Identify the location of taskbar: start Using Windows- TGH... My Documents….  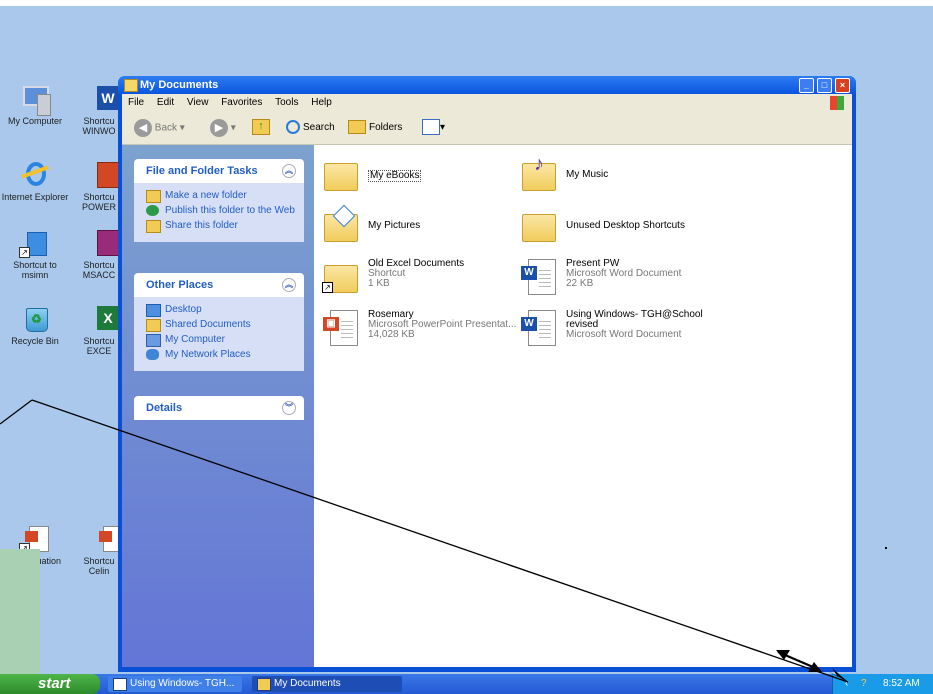
(466, 684).